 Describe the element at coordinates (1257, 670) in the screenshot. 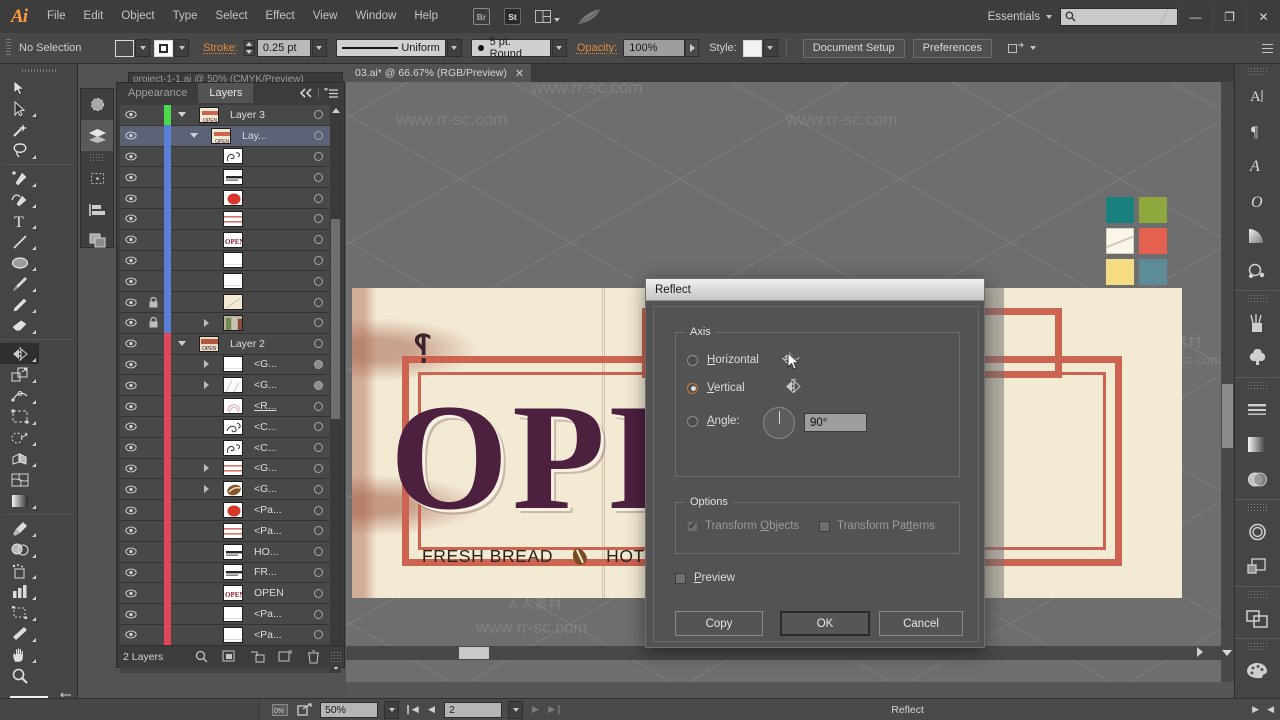

I see `color-palette-icon` at that location.